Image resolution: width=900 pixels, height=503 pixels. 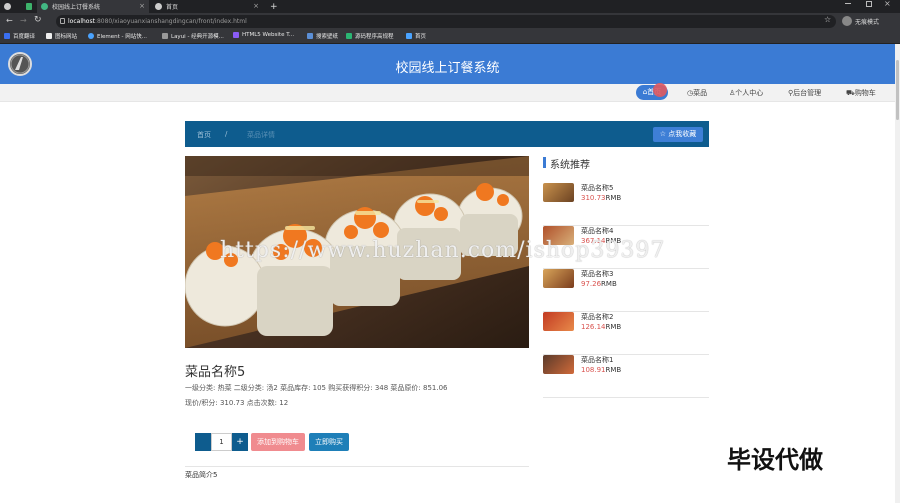 I want to click on bookmark-label: 图标网站, so click(x=66, y=37).